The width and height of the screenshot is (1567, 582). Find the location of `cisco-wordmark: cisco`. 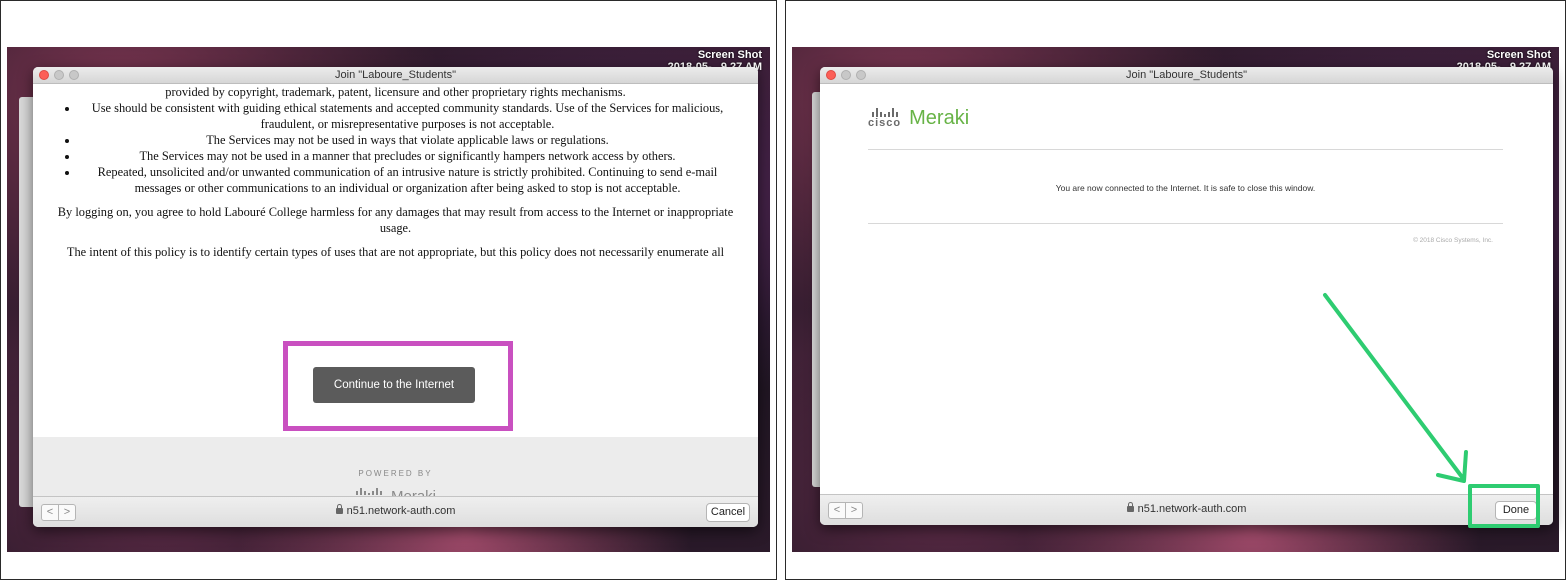

cisco-wordmark: cisco is located at coordinates (885, 123).